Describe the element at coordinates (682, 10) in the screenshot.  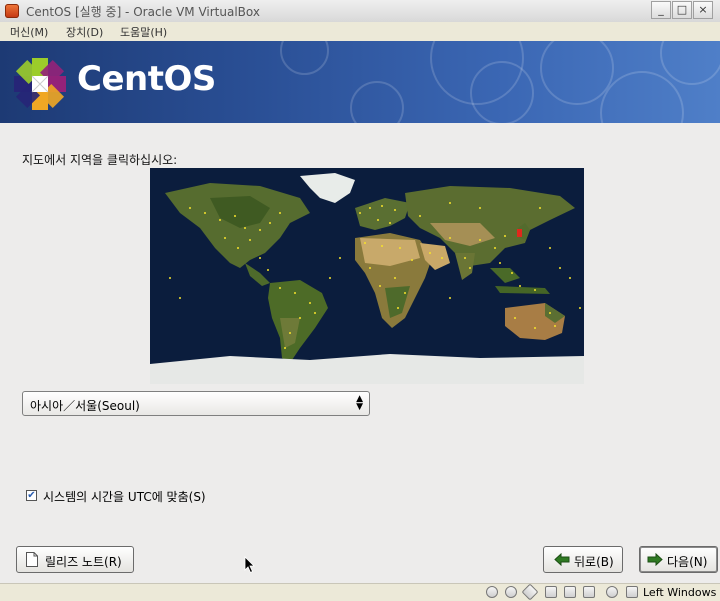
I see `maximize-button: □` at that location.